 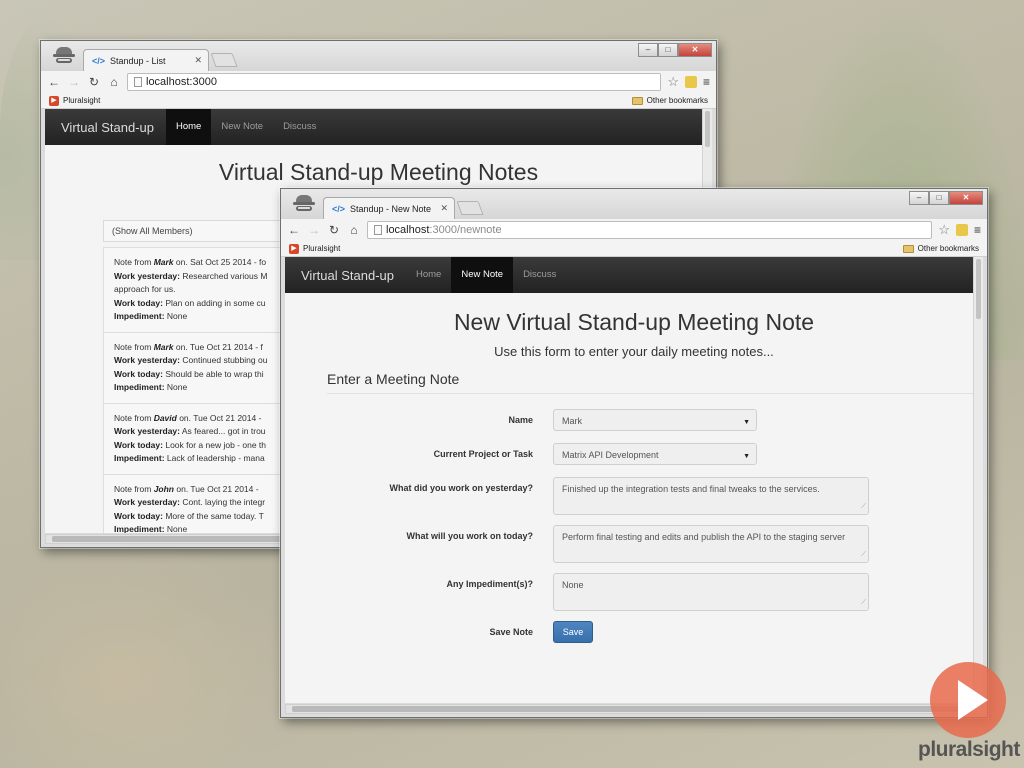 What do you see at coordinates (573, 632) in the screenshot?
I see `save-button: Save` at bounding box center [573, 632].